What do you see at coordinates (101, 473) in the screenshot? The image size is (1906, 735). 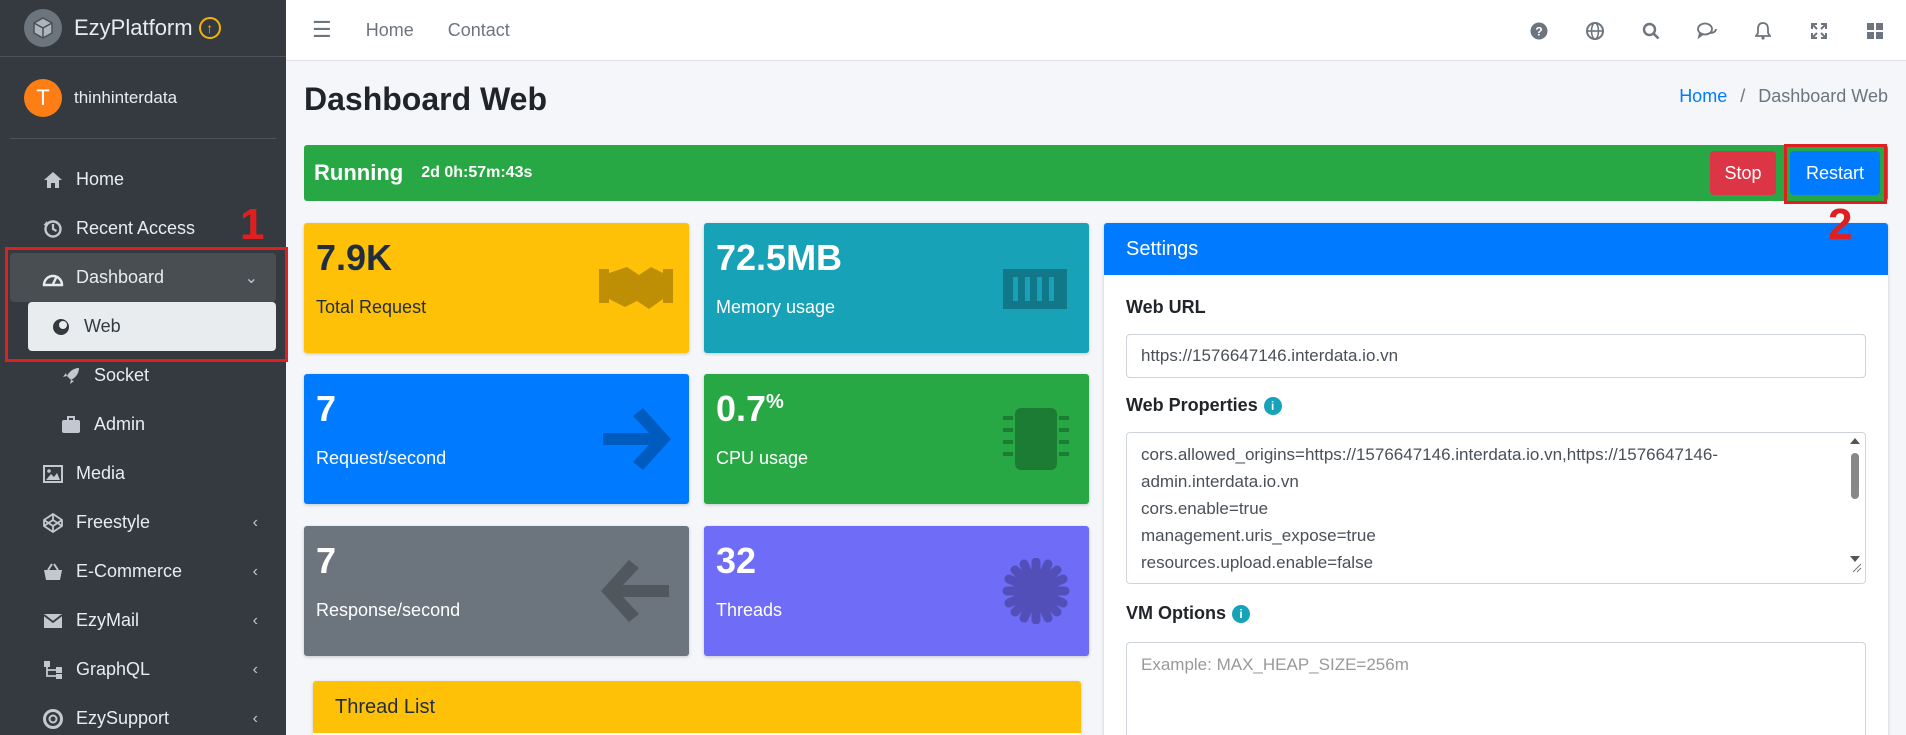 I see `sidebar-item-label: Media` at bounding box center [101, 473].